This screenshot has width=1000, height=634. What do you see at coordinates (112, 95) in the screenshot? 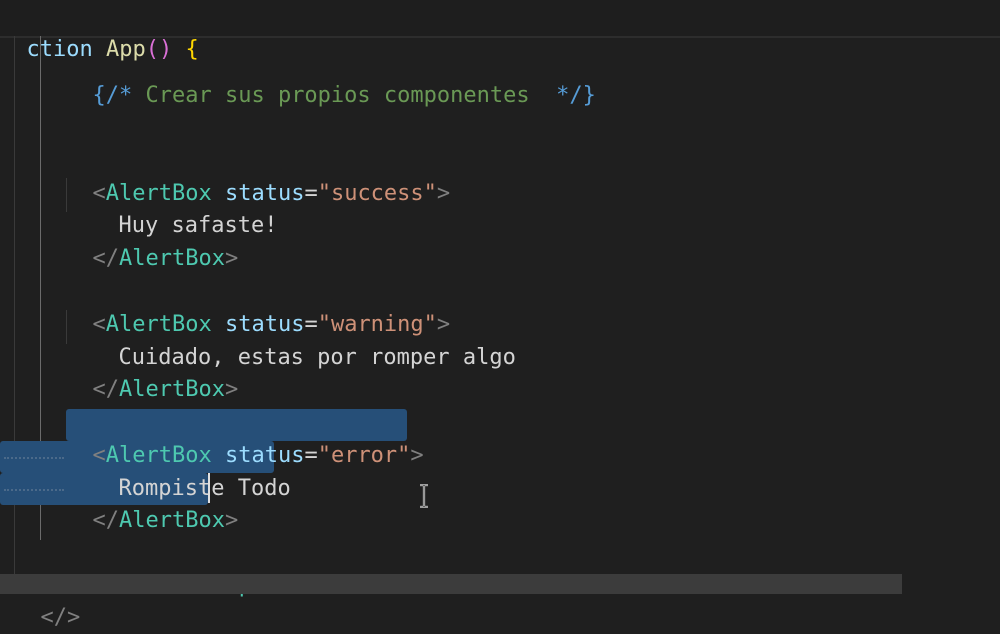
I see `comment-open: {/*` at bounding box center [112, 95].